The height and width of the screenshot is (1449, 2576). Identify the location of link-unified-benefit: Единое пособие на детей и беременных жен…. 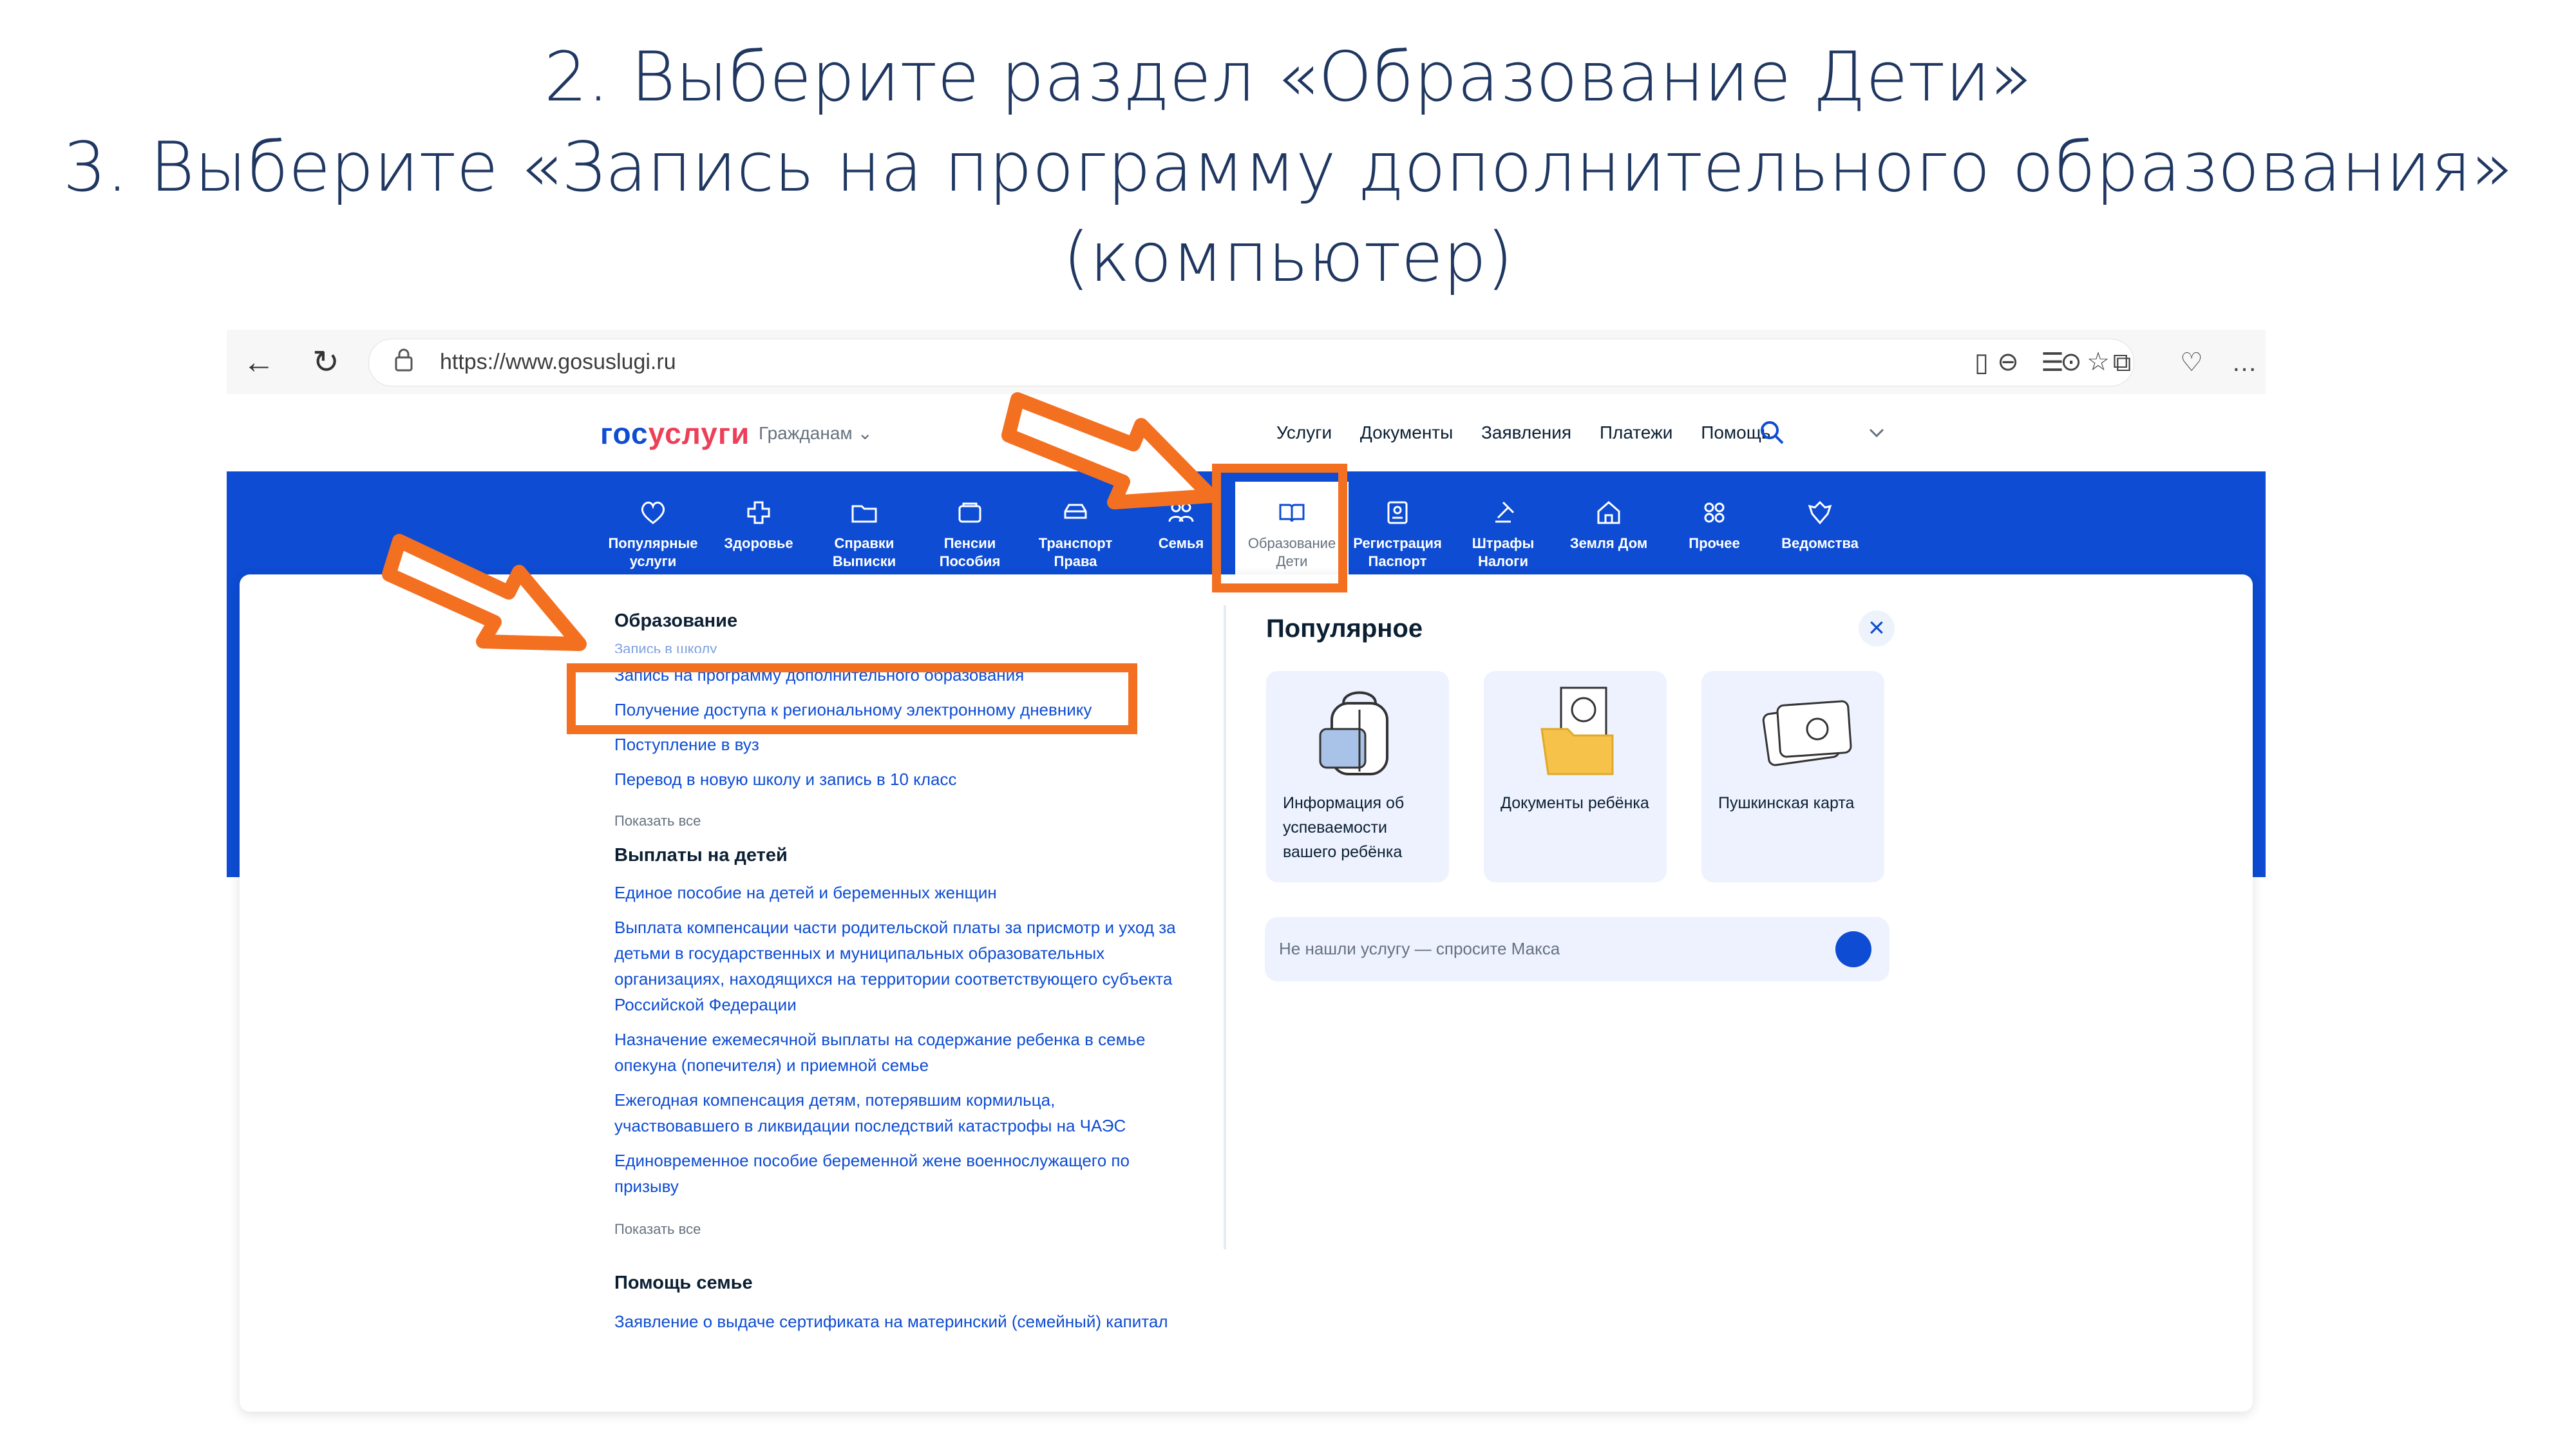
(898, 892).